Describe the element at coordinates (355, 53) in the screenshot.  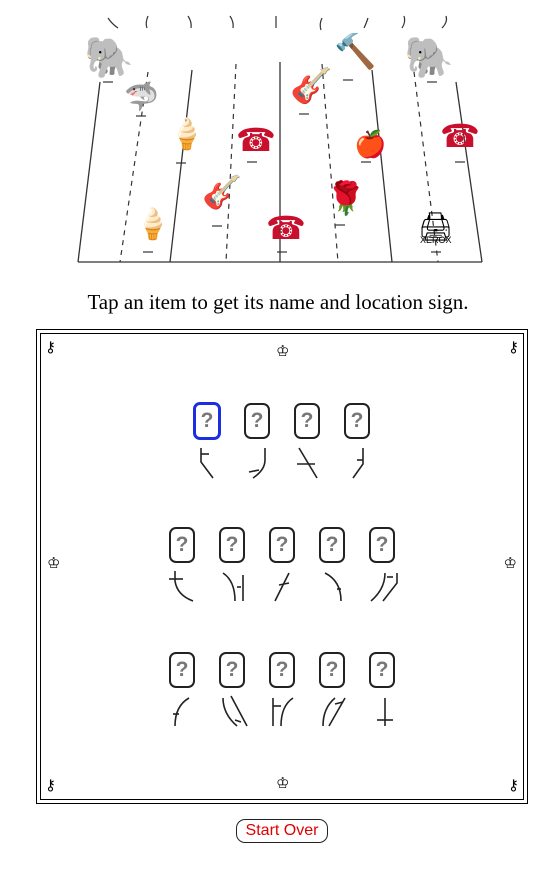
I see `hammer-icon: 🔨` at that location.